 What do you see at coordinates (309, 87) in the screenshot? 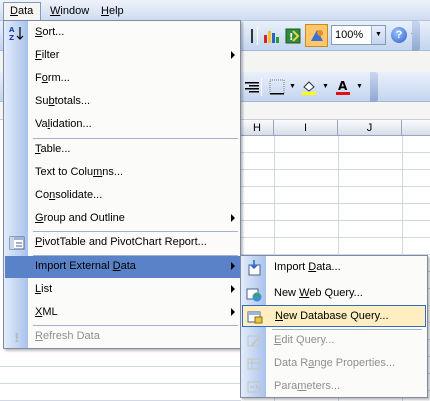
I see `fill-color-icon` at bounding box center [309, 87].